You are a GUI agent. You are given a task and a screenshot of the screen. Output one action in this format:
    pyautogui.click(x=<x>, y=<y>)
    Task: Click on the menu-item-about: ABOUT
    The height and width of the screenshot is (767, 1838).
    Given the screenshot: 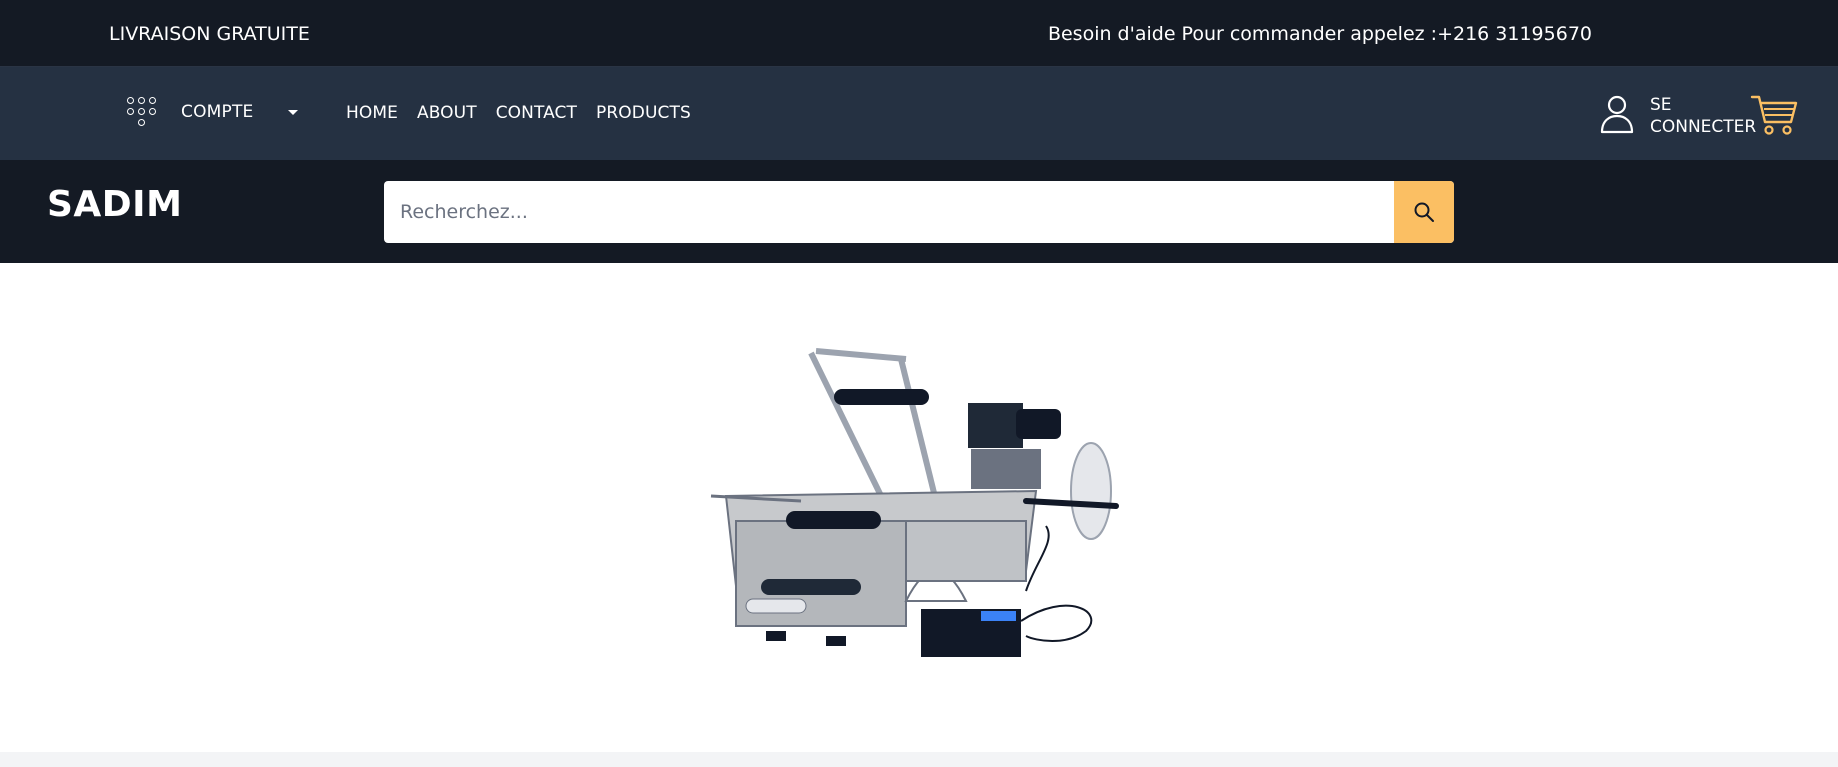 What is the action you would take?
    pyautogui.click(x=447, y=113)
    